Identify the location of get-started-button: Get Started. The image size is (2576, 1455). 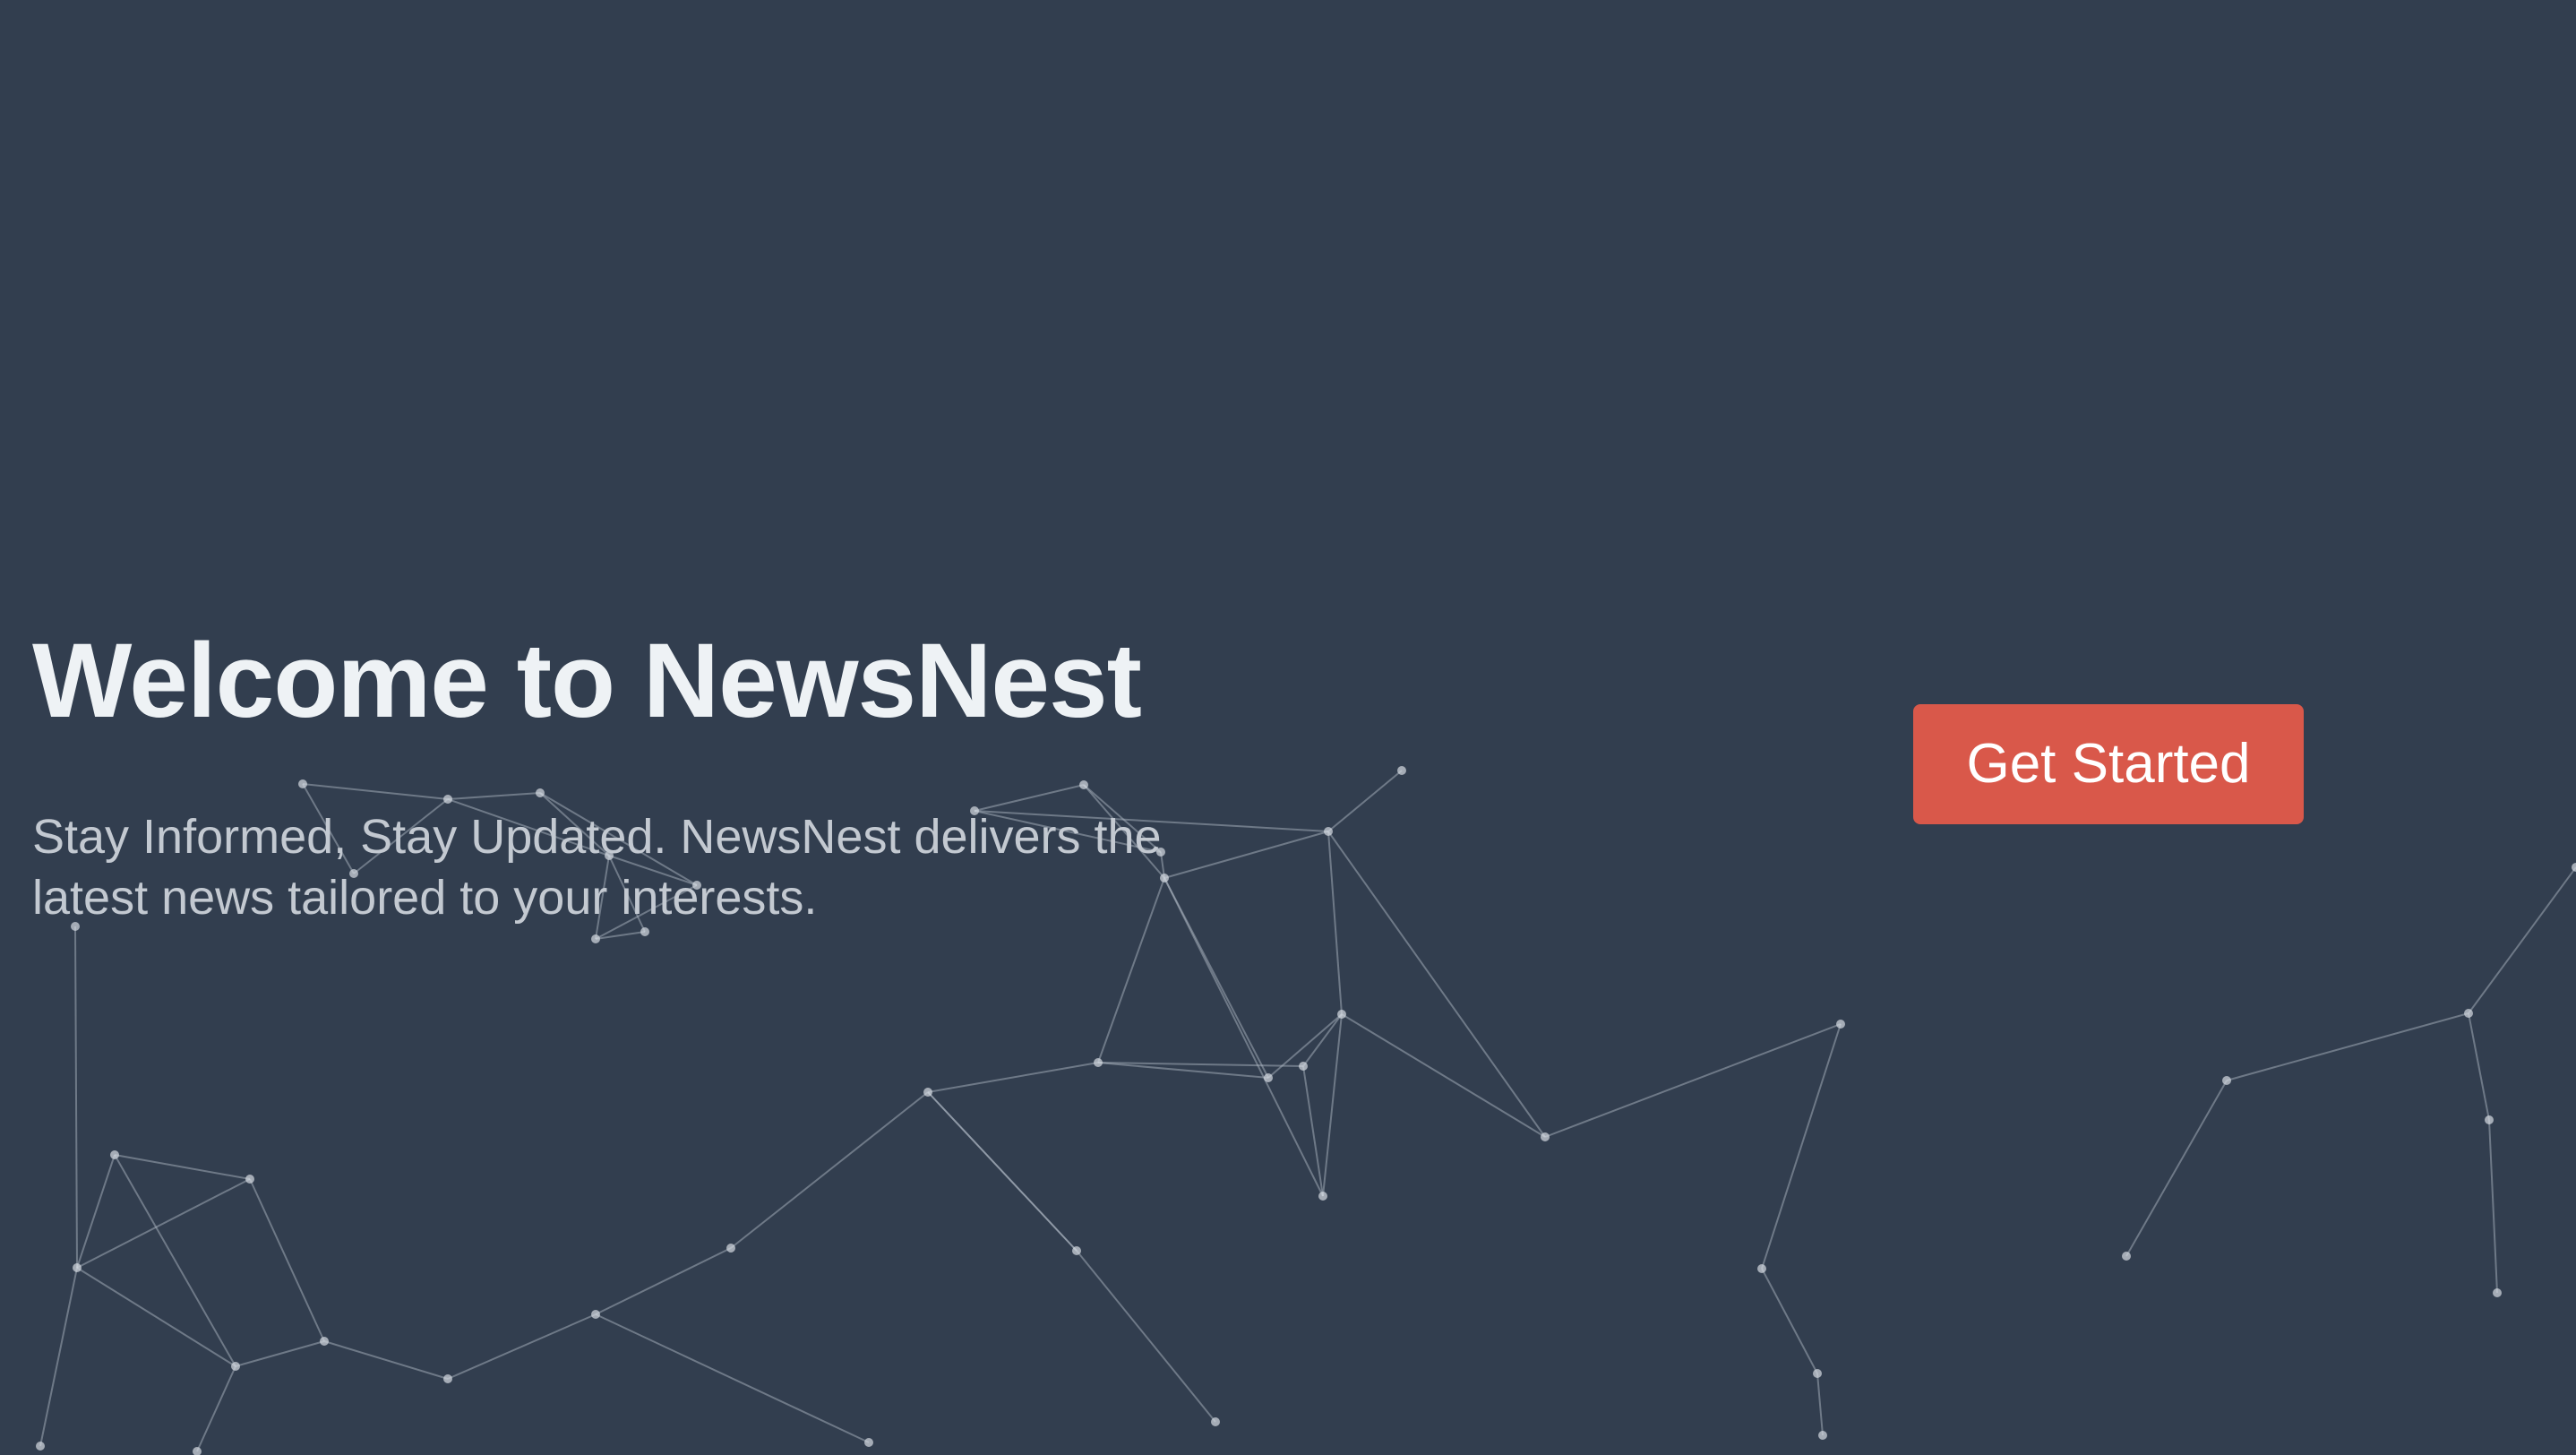
(2108, 764).